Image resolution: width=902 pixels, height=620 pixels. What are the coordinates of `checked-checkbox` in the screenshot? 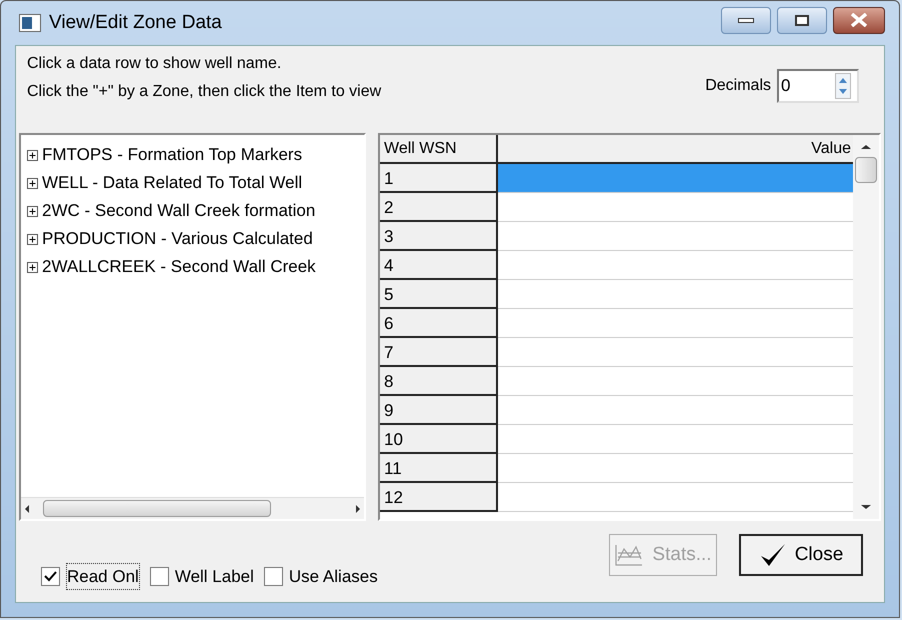 It's located at (50, 576).